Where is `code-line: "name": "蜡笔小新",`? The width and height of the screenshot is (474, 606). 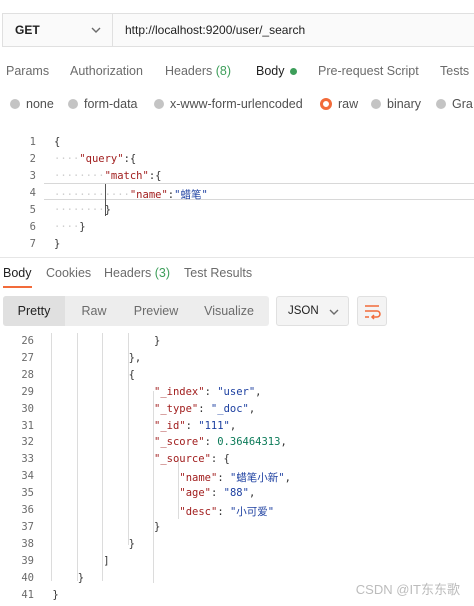
code-line: "name": "蜡笔小新", is located at coordinates (235, 477).